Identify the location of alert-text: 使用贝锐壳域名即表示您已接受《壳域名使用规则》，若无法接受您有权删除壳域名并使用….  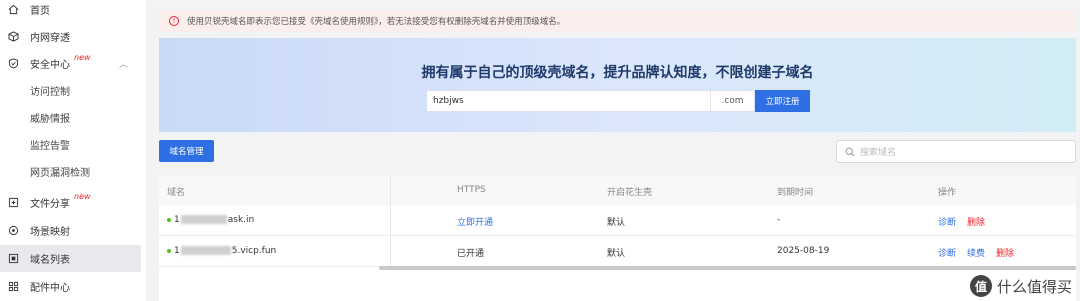
(376, 22).